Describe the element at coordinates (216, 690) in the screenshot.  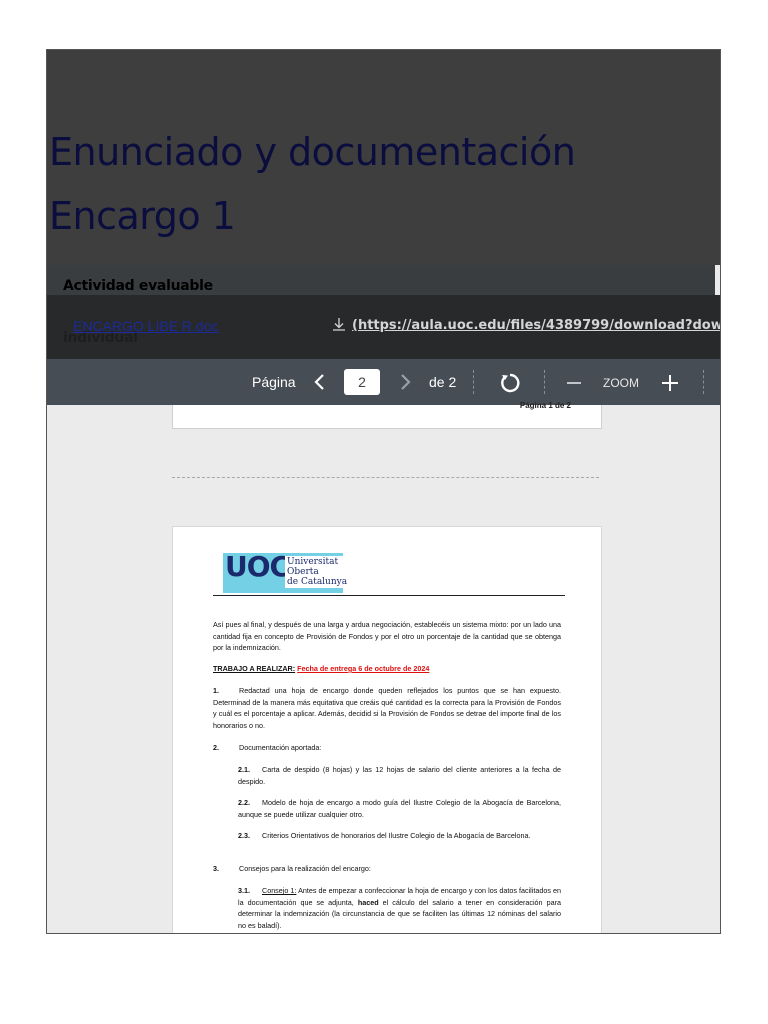
I see `item-number: 1.` at that location.